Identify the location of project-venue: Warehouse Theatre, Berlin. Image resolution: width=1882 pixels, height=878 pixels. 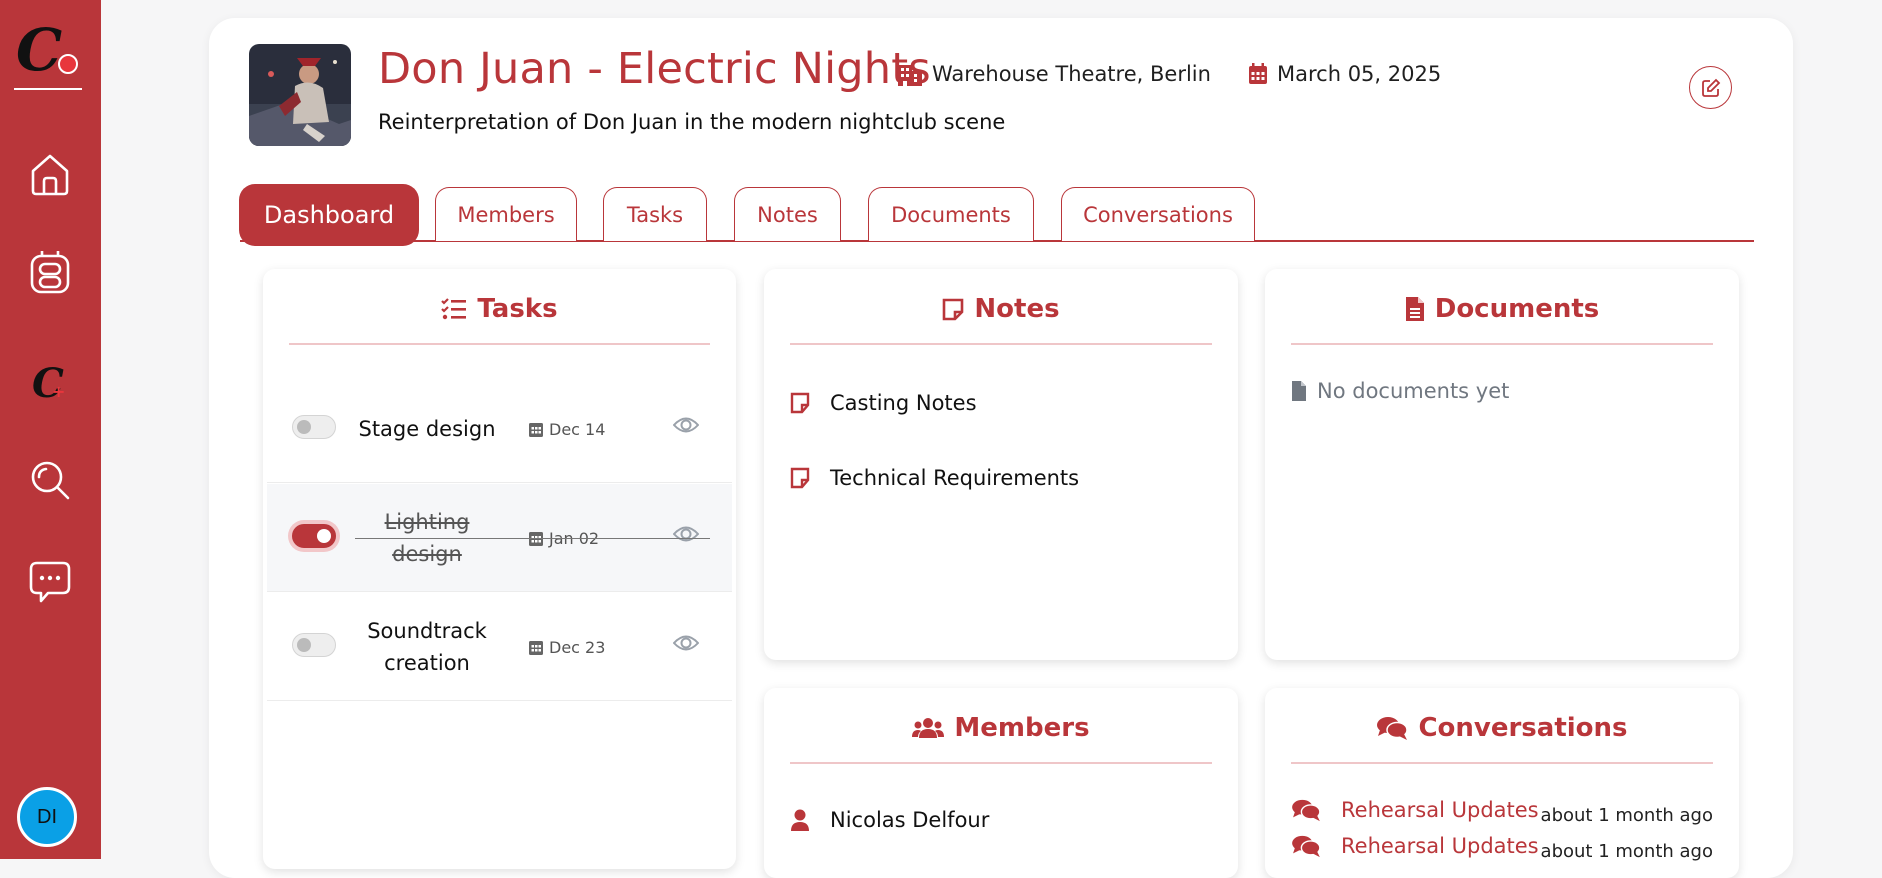
(1054, 74).